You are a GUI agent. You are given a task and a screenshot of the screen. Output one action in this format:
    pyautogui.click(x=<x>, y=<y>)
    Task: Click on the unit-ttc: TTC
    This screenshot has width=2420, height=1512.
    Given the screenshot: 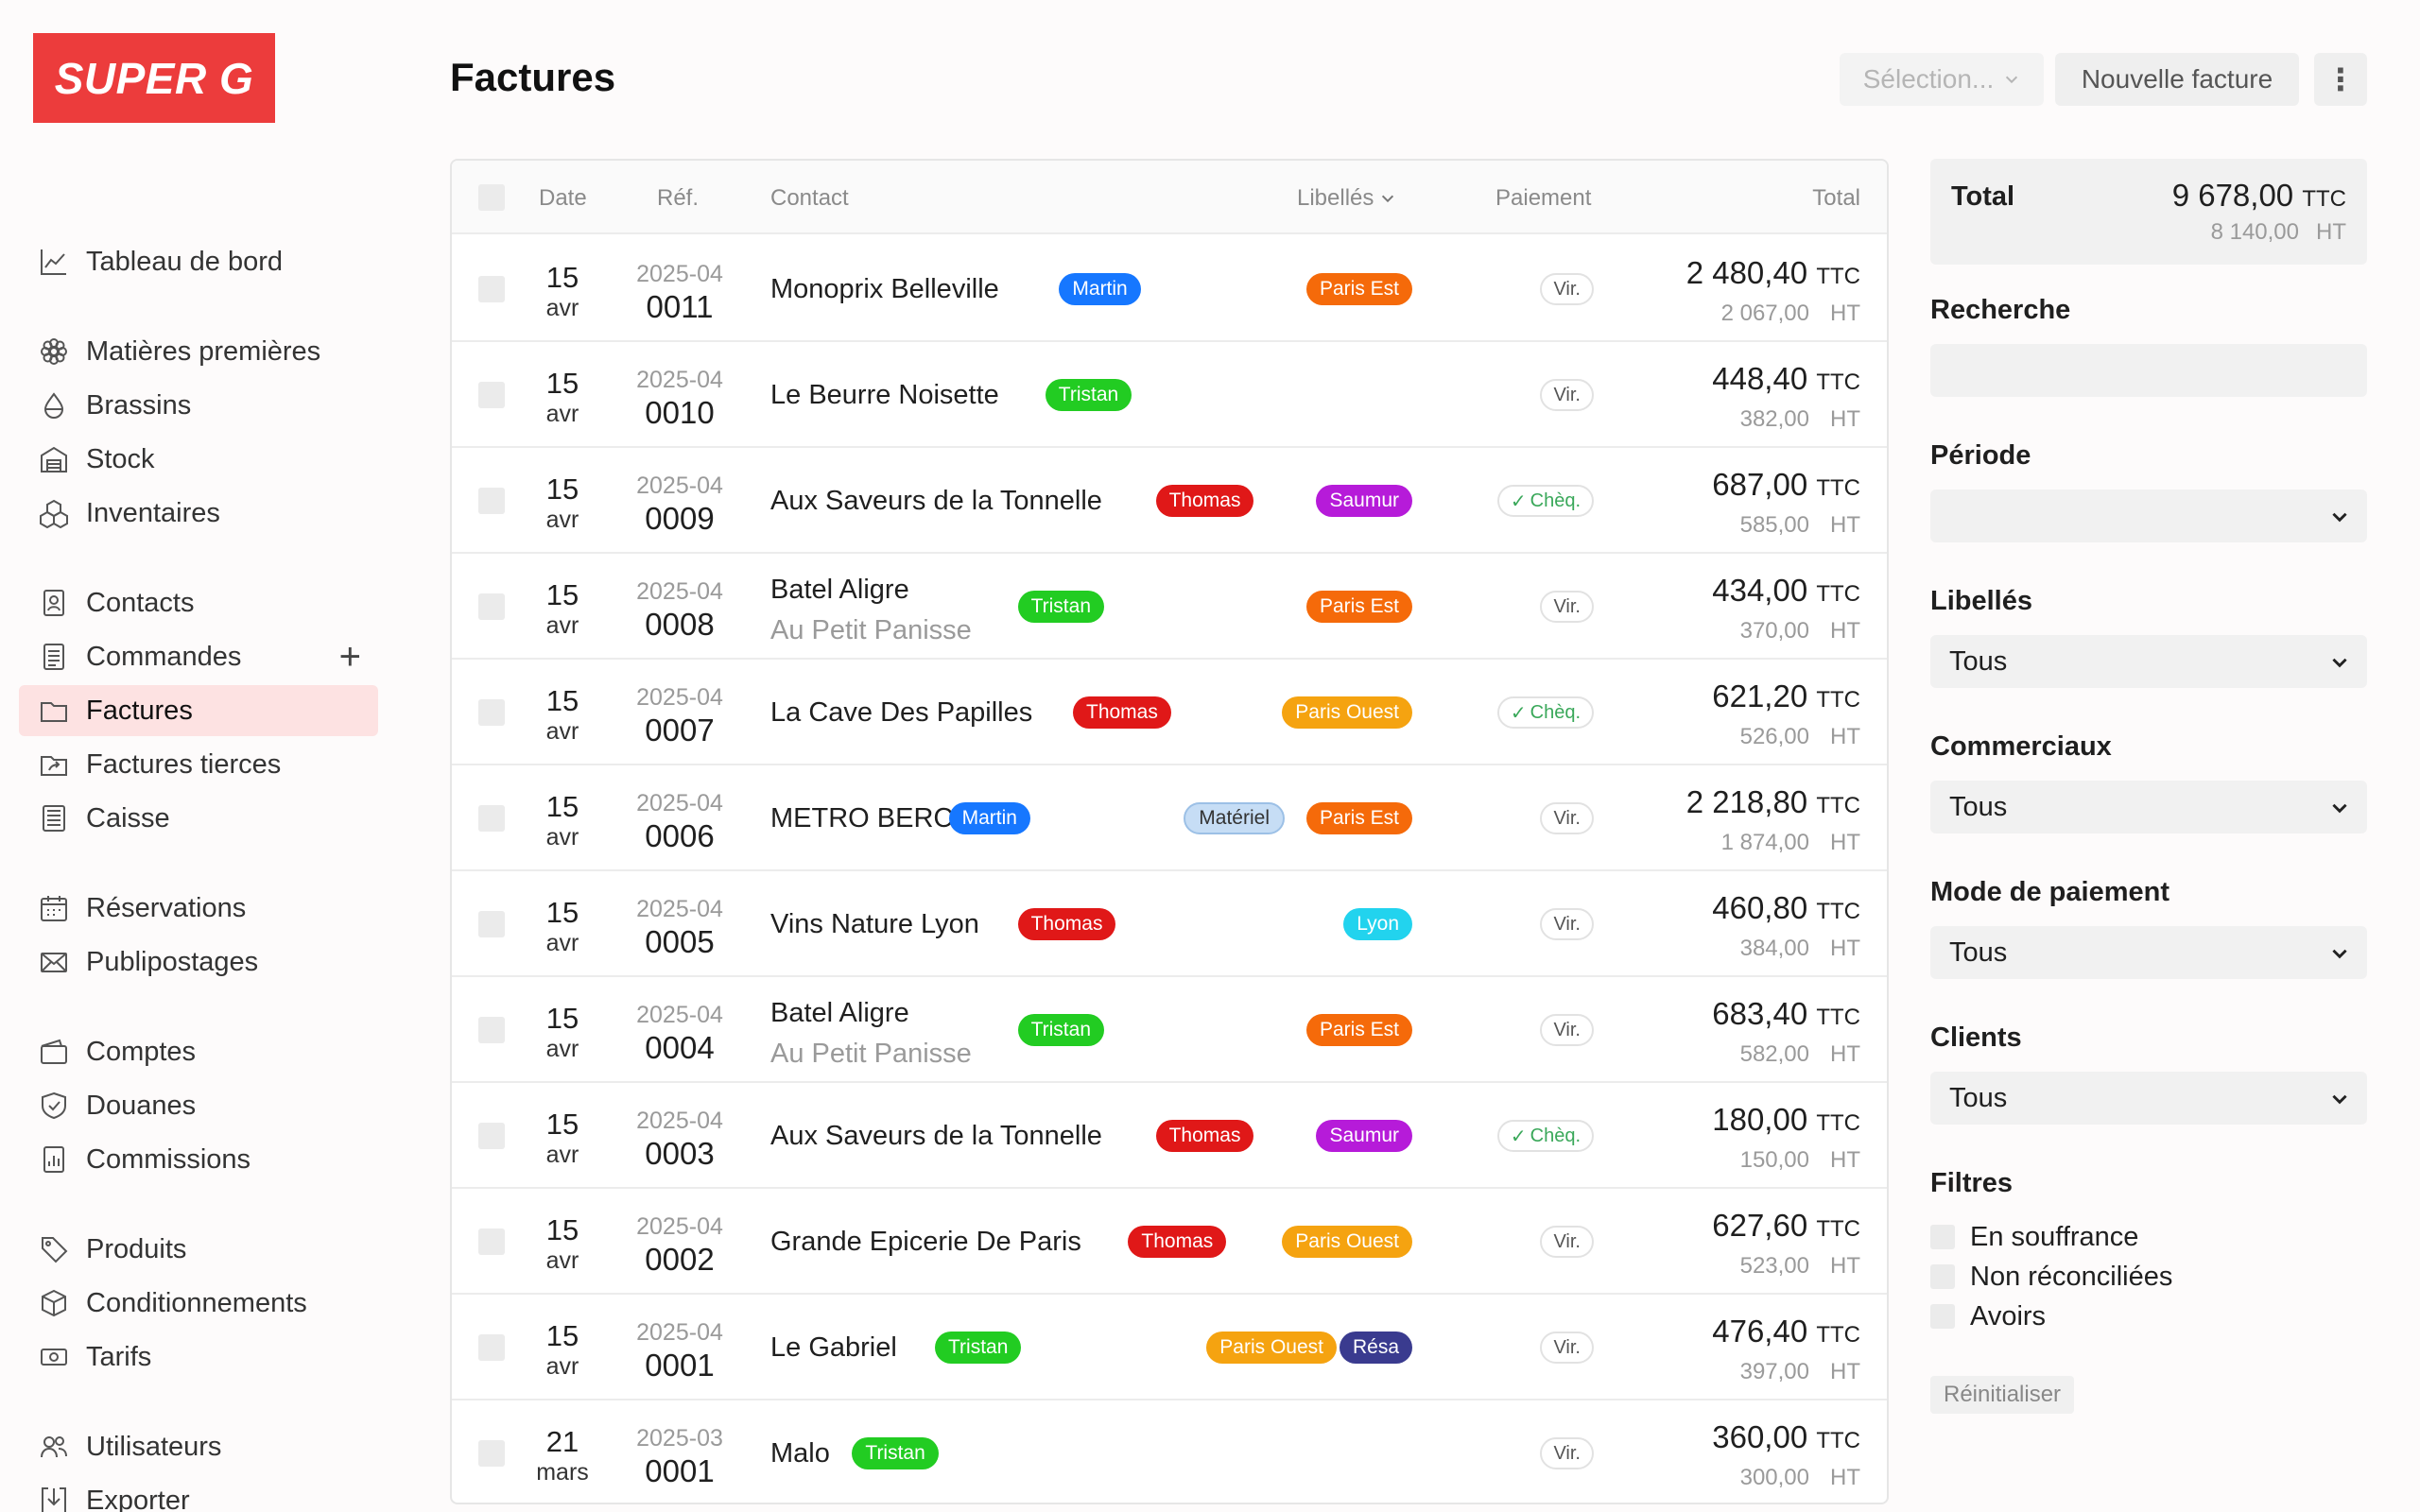 What is the action you would take?
    pyautogui.click(x=1838, y=805)
    